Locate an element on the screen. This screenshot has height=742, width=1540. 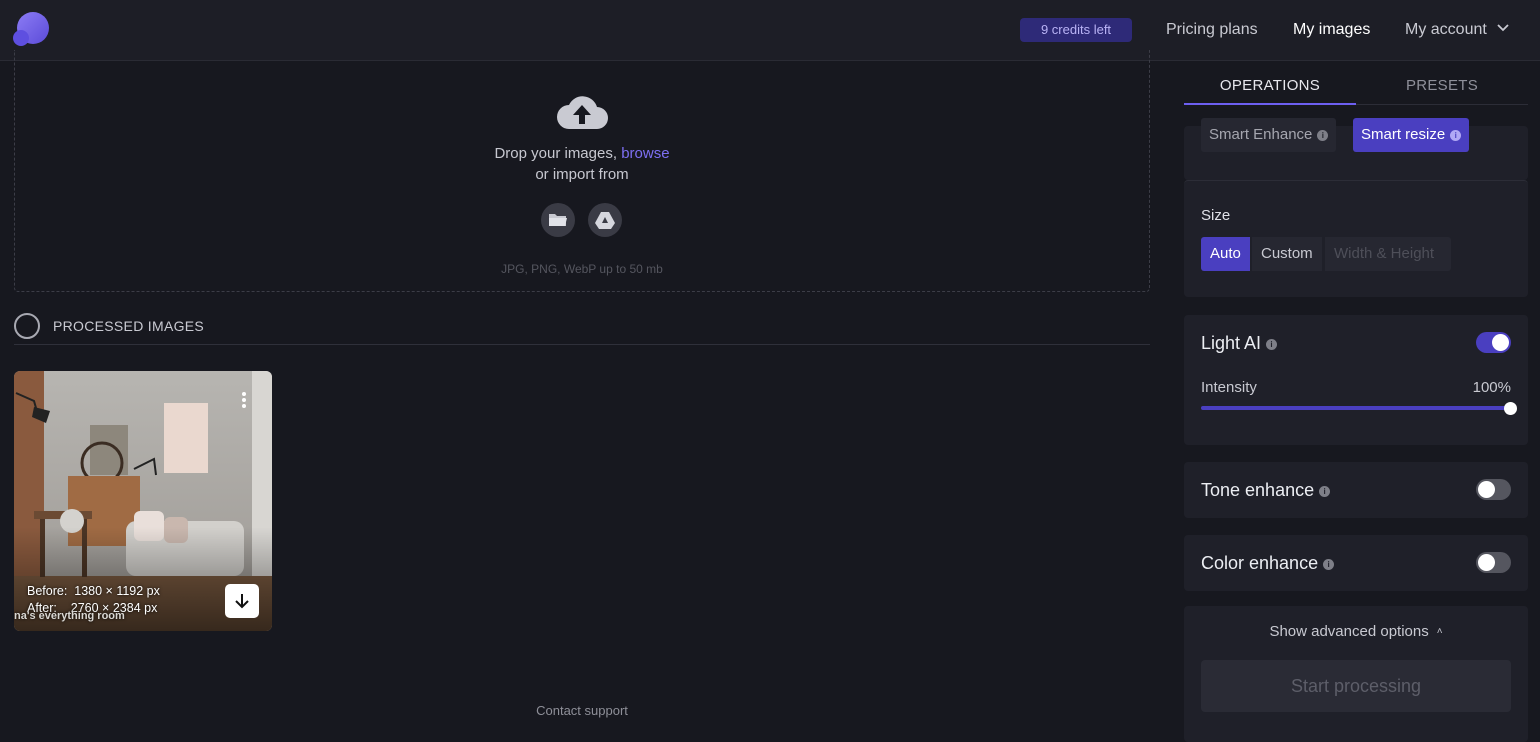
more-vertical-icon is located at coordinates (244, 400).